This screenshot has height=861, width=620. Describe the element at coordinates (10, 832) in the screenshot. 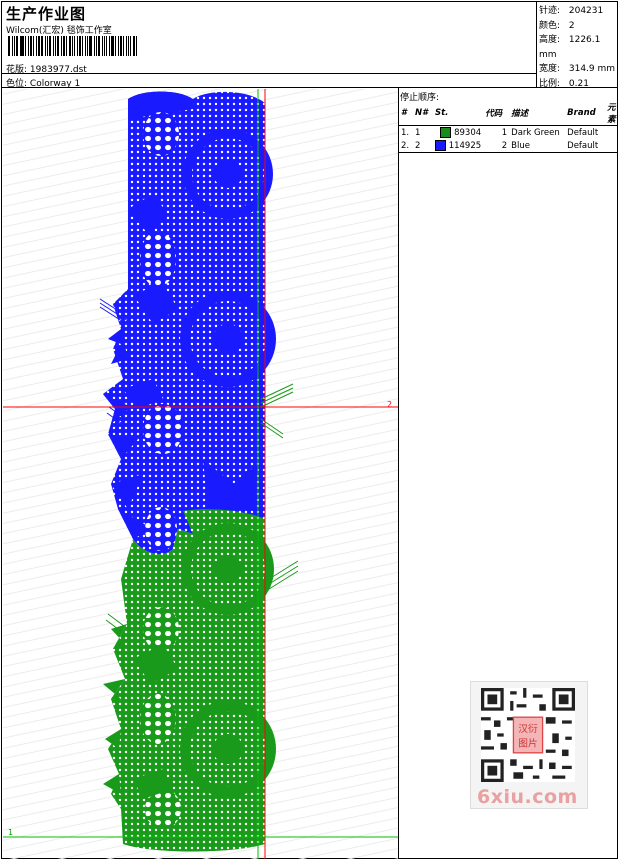

I see `marker-left: 1` at that location.